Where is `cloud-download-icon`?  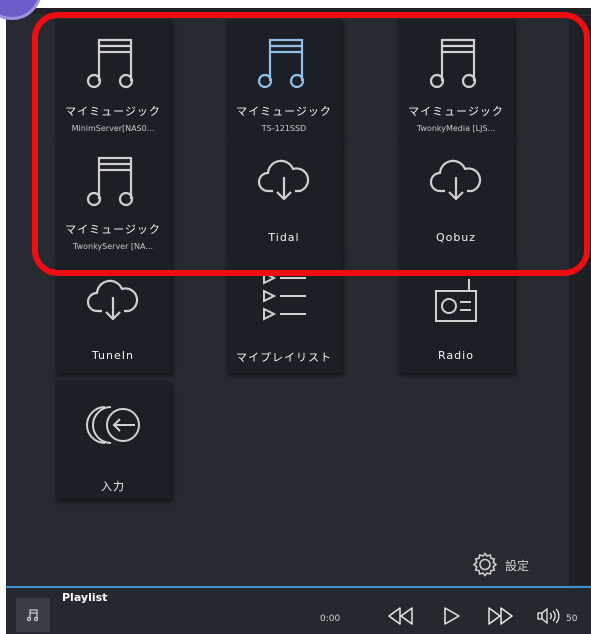
cloud-download-icon is located at coordinates (113, 301).